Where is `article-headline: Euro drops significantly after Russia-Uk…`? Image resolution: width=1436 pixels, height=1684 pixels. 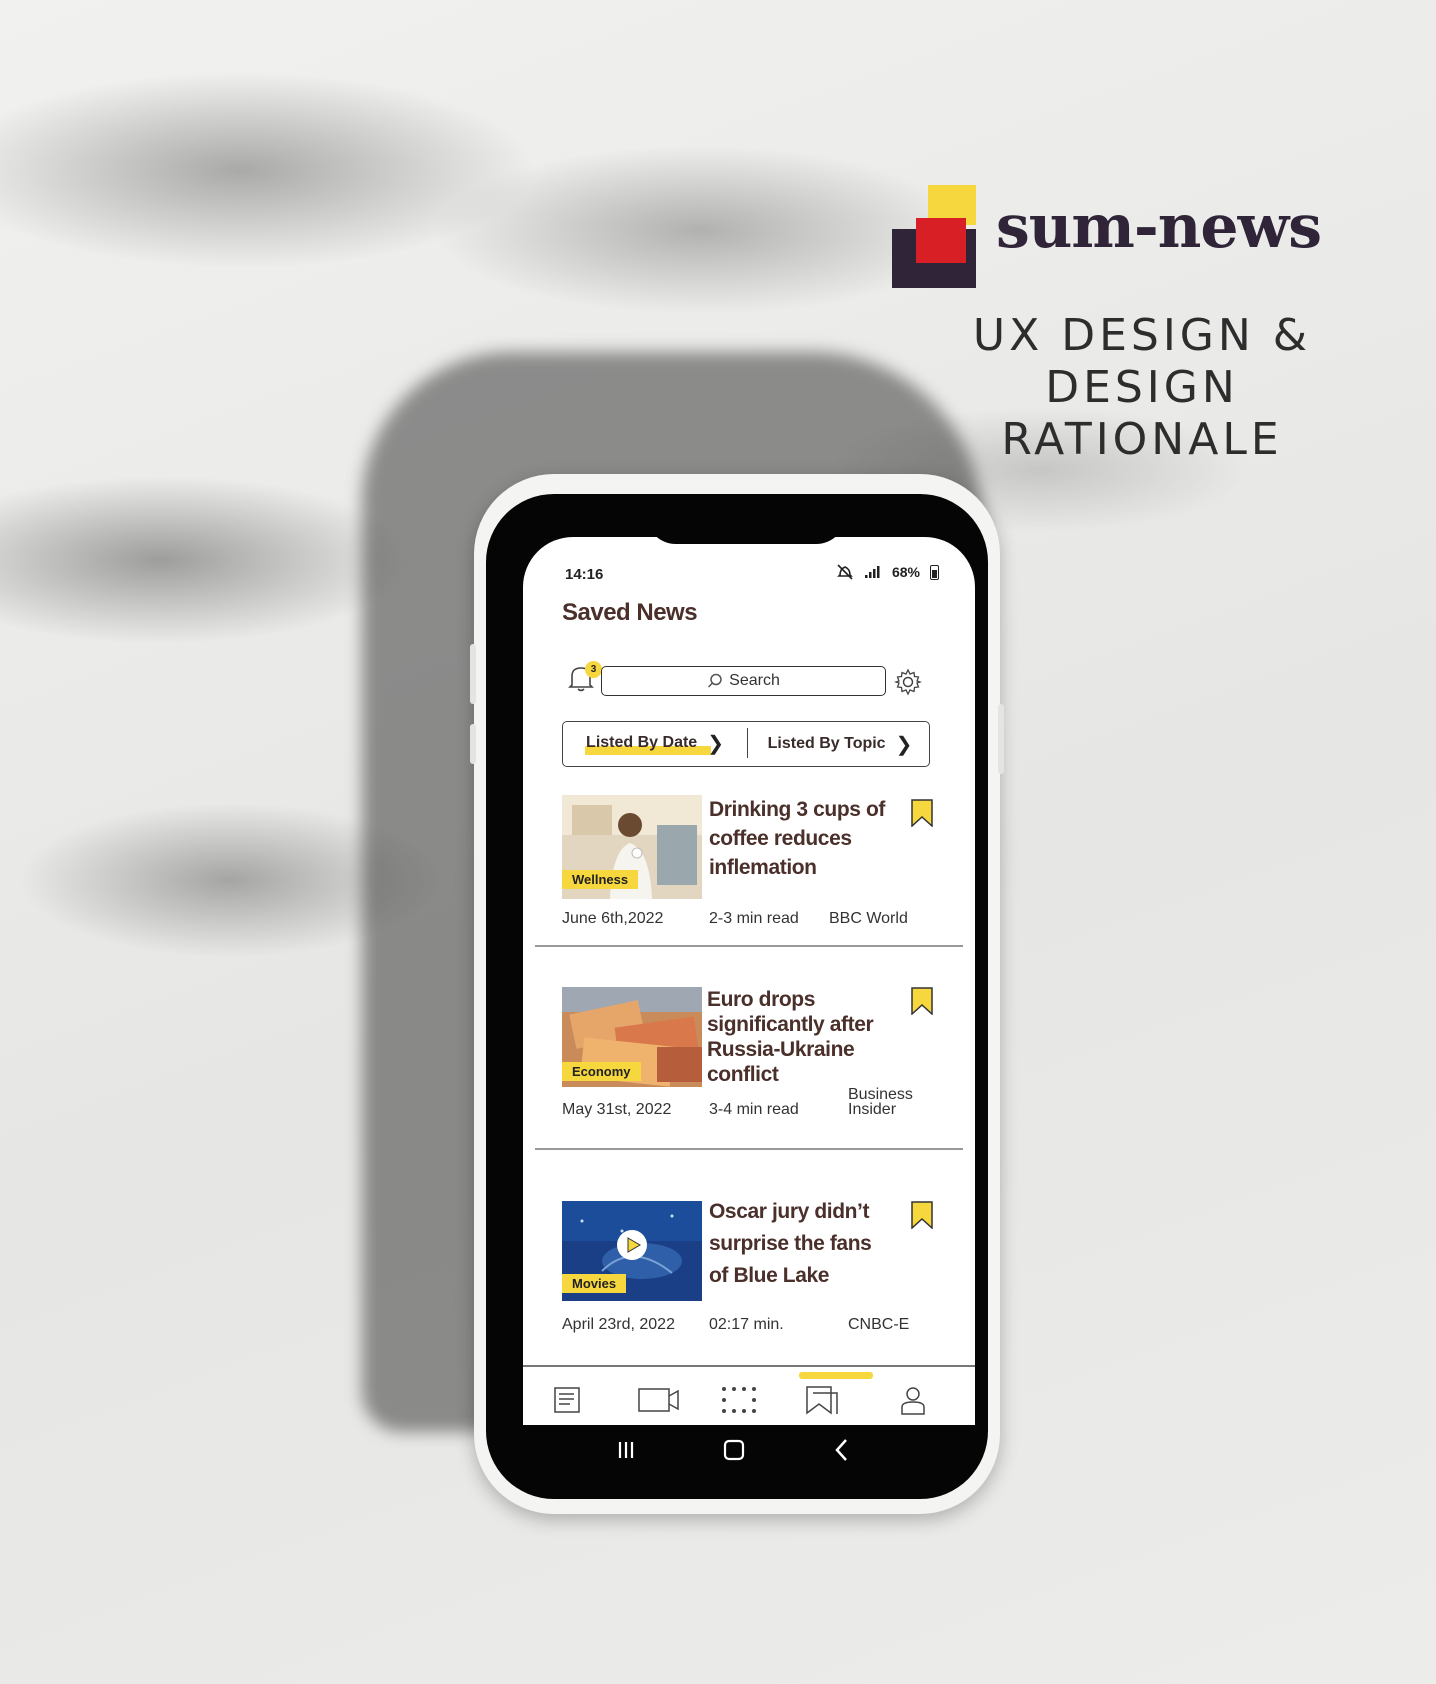 article-headline: Euro drops significantly after Russia-Uk… is located at coordinates (797, 1037).